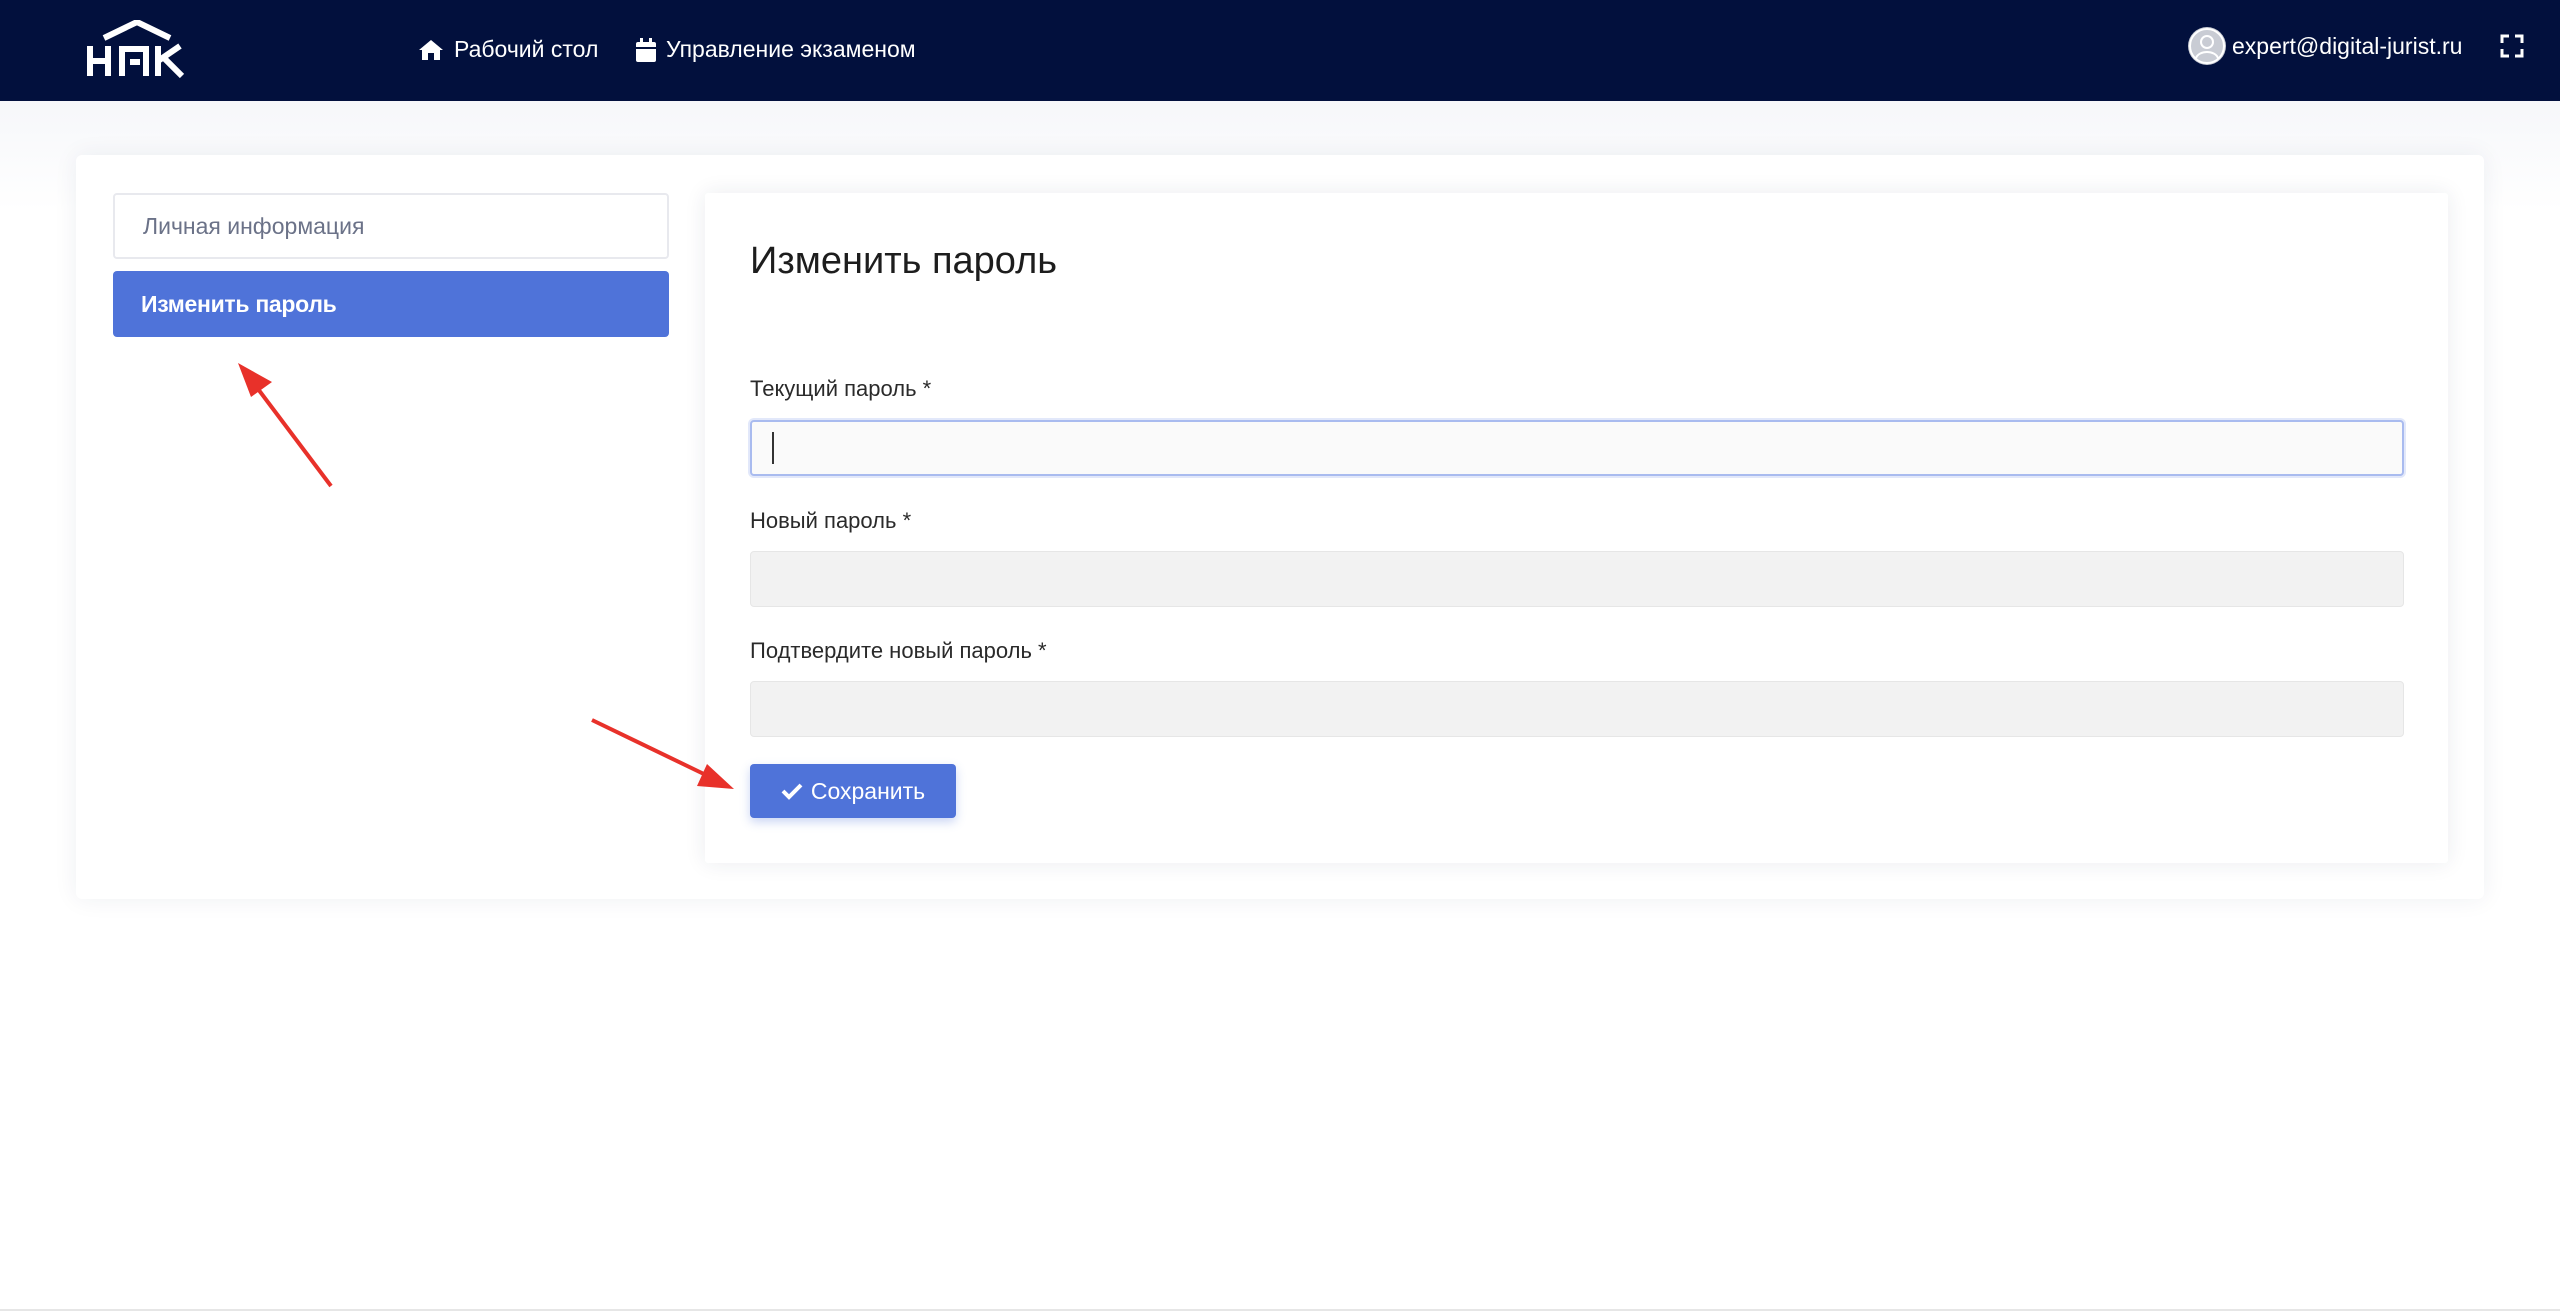  I want to click on nav-dashboard-link: Рабочий стол, so click(508, 49).